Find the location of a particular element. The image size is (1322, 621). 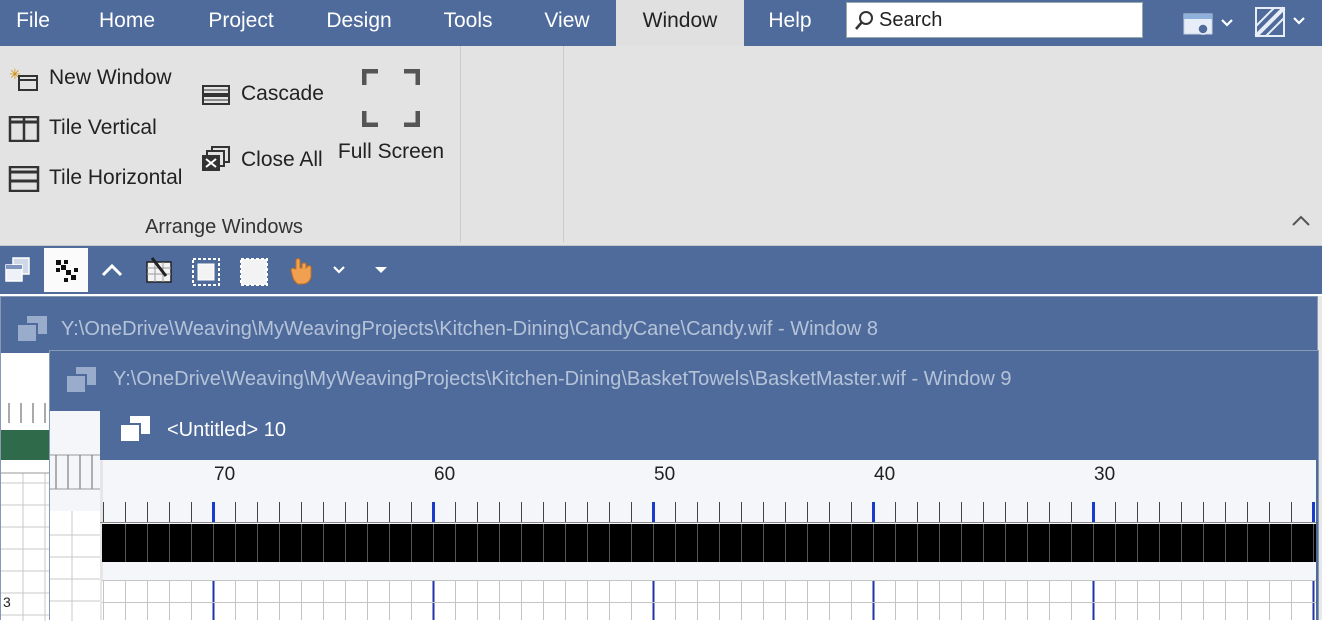

warp-ruler-ticks is located at coordinates (708, 512).